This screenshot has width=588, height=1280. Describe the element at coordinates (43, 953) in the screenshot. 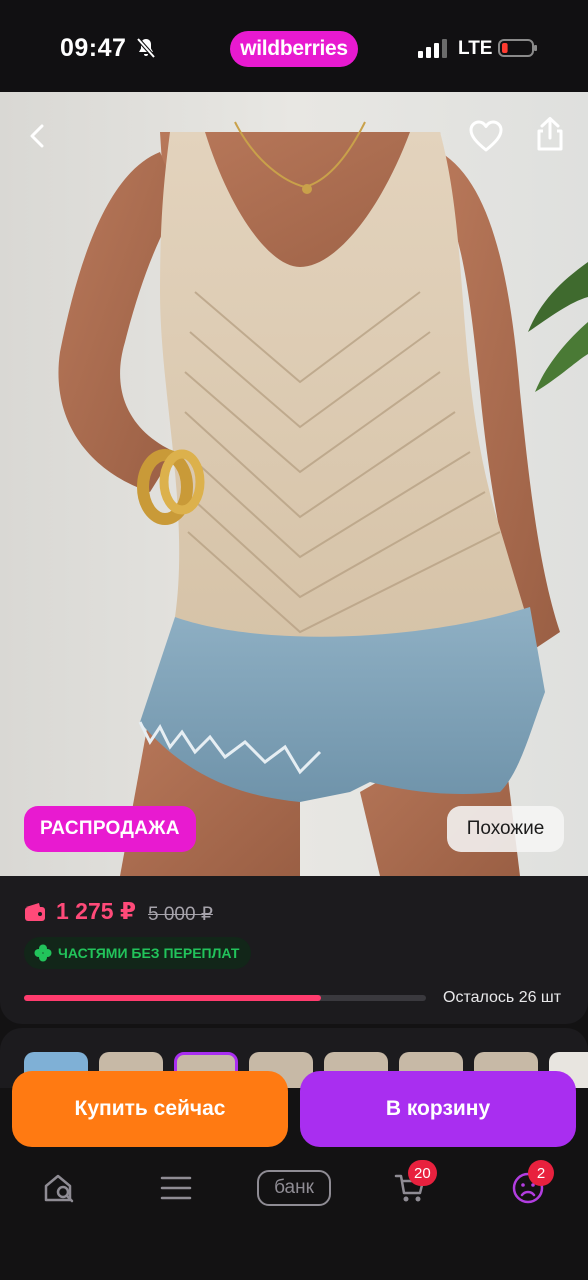

I see `clover-icon` at that location.